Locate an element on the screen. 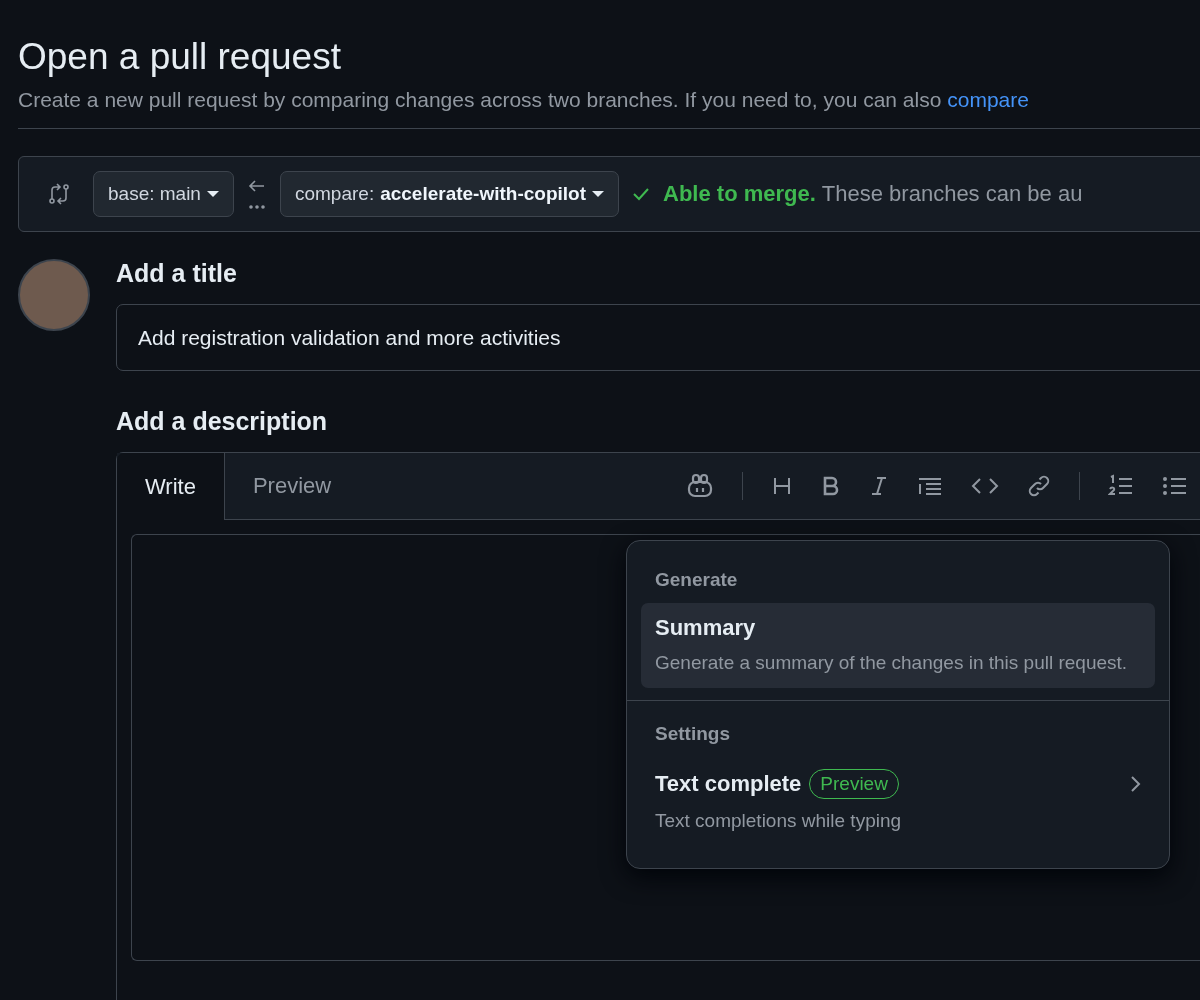  compare-arrows-icon is located at coordinates (59, 194).